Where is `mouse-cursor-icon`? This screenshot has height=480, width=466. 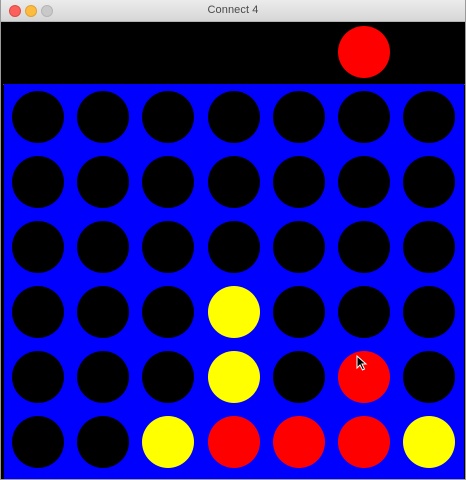 mouse-cursor-icon is located at coordinates (362, 363).